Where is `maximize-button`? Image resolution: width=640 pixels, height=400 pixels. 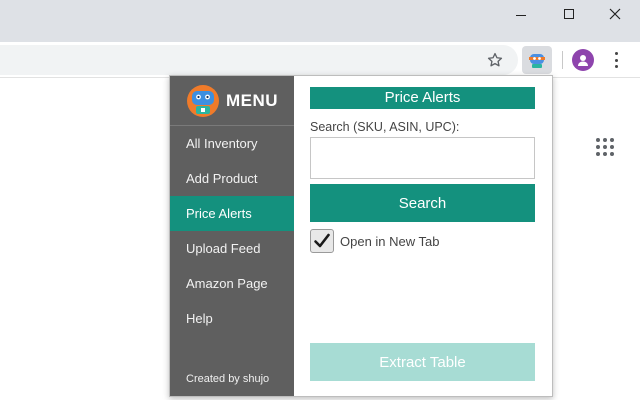
maximize-button is located at coordinates (569, 14).